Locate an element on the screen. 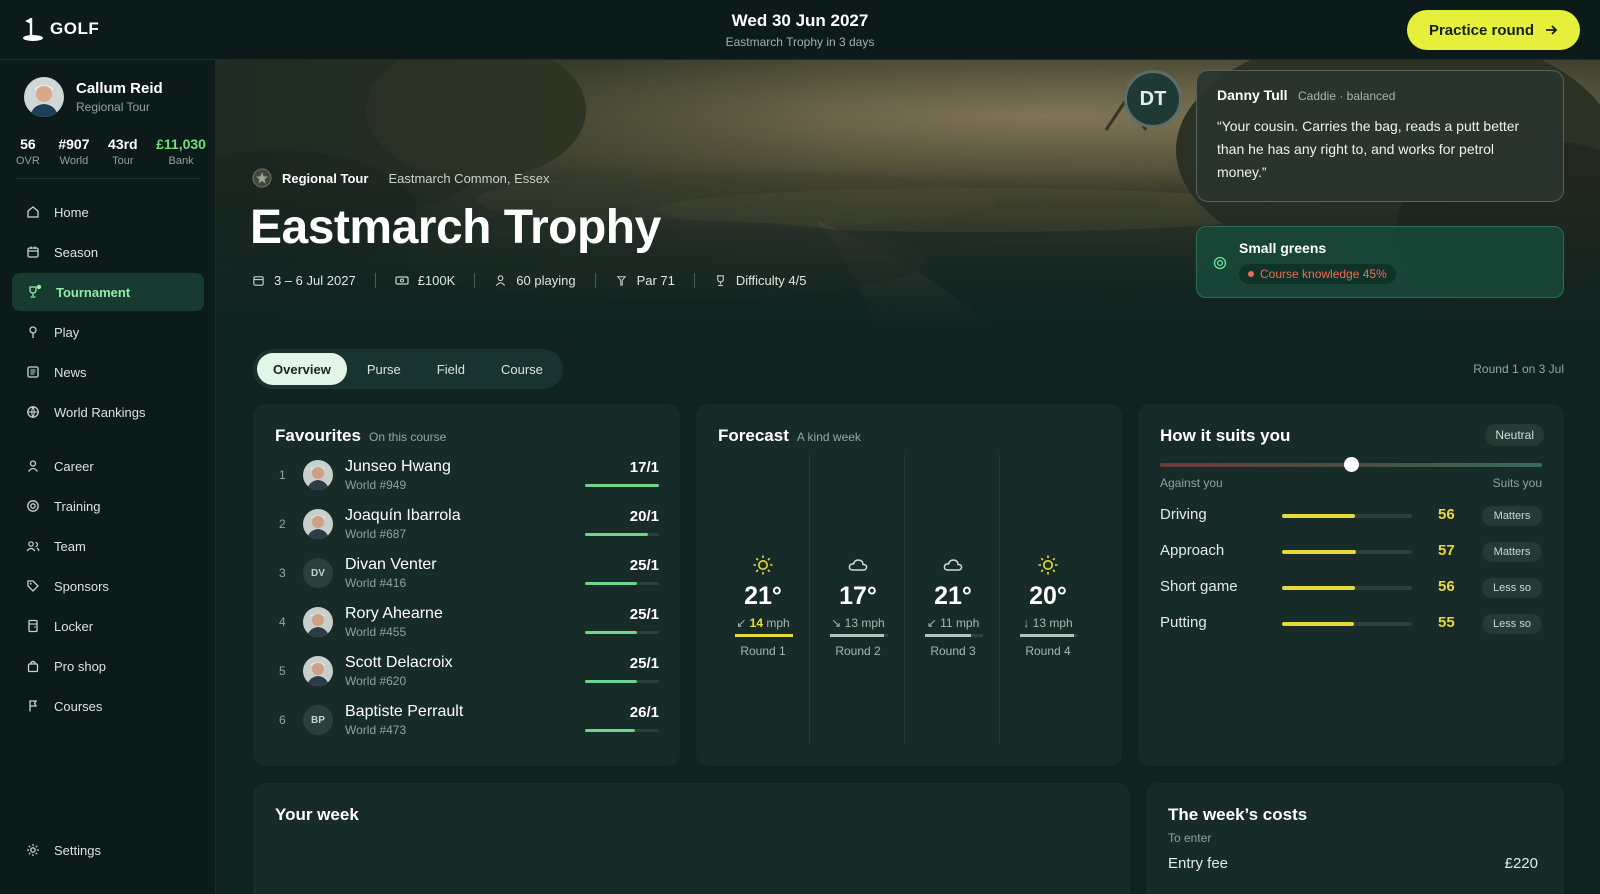 This screenshot has width=1600, height=894. forecast-round-label: Round 4 is located at coordinates (1048, 651).